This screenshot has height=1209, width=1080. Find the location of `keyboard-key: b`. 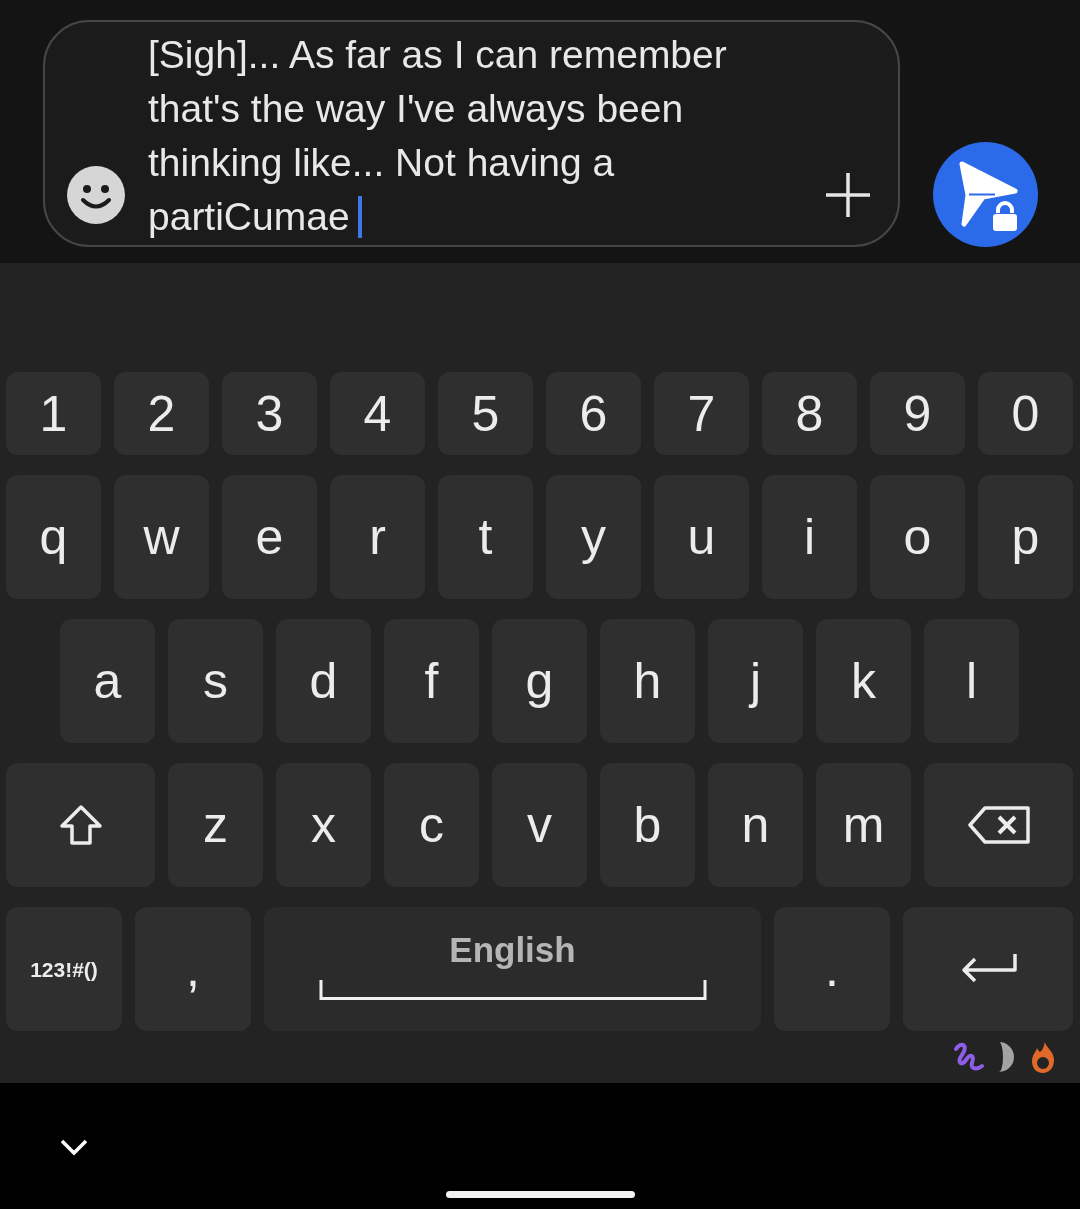

keyboard-key: b is located at coordinates (647, 825).